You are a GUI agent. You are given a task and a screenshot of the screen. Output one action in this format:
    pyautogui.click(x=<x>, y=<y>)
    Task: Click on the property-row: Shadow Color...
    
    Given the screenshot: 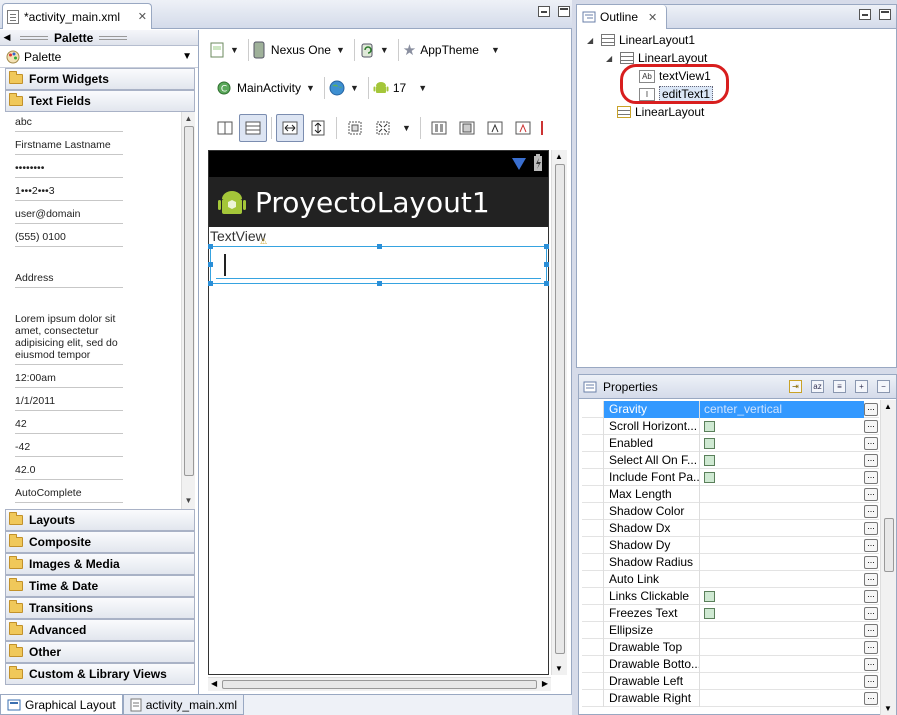 What is the action you would take?
    pyautogui.click(x=730, y=511)
    